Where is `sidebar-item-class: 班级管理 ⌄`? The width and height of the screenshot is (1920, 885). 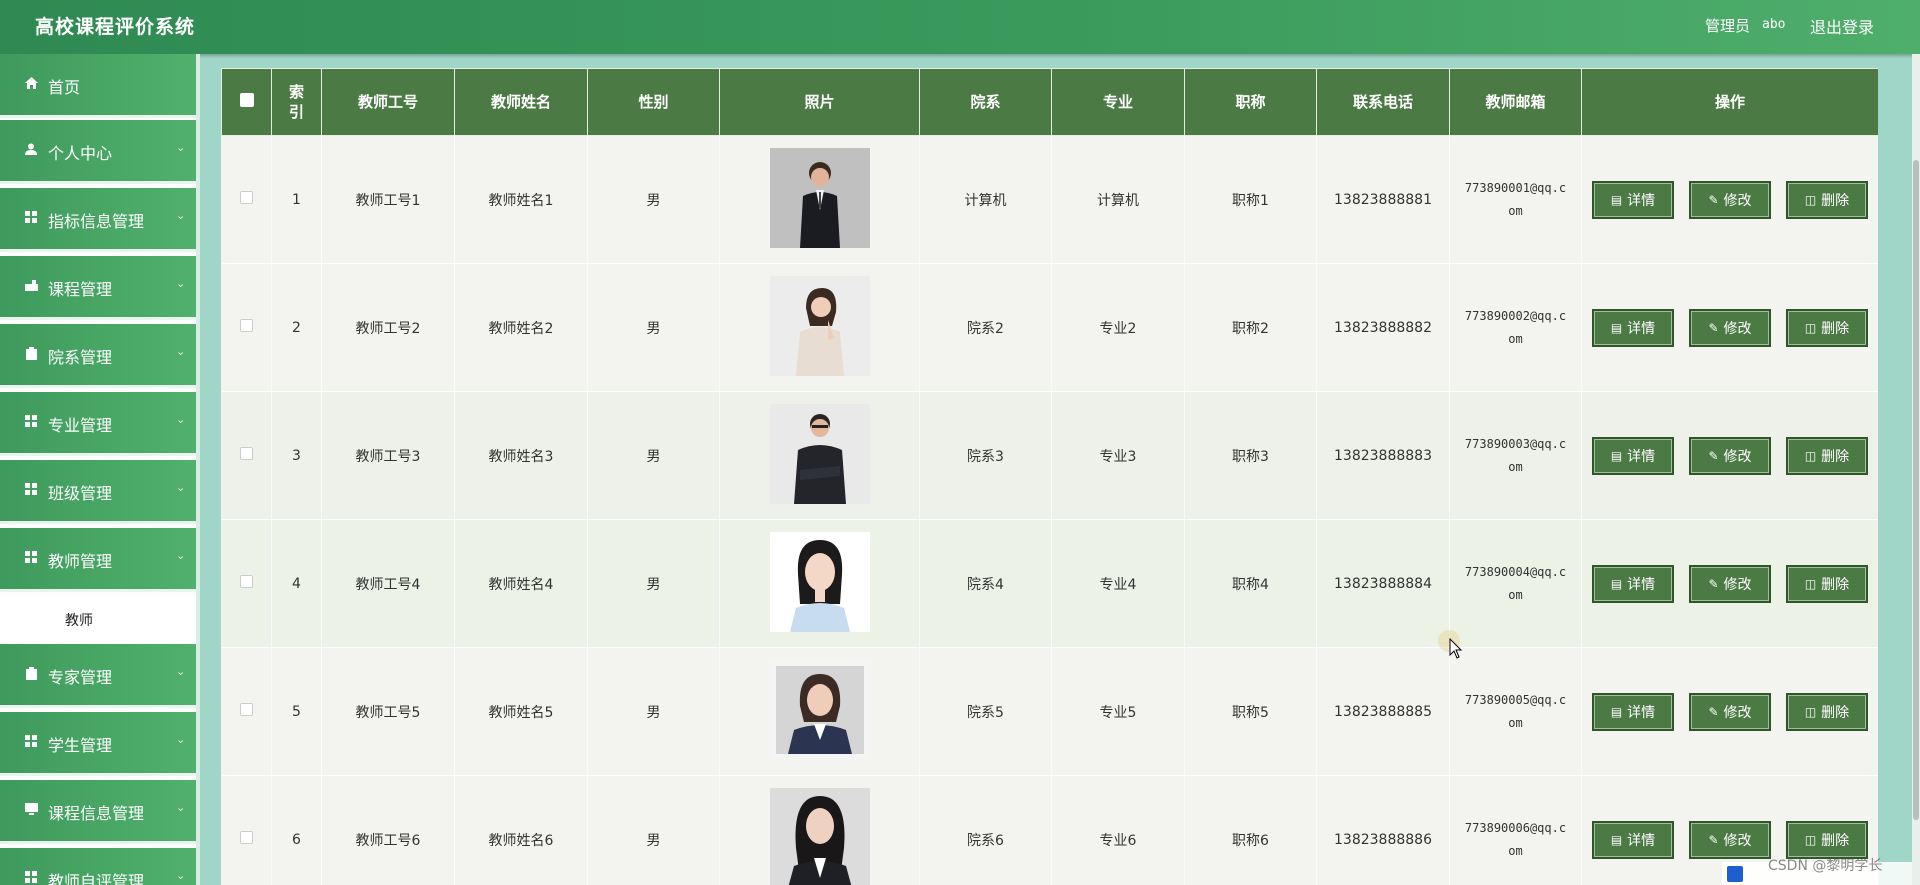 sidebar-item-class: 班级管理 ⌄ is located at coordinates (98, 492).